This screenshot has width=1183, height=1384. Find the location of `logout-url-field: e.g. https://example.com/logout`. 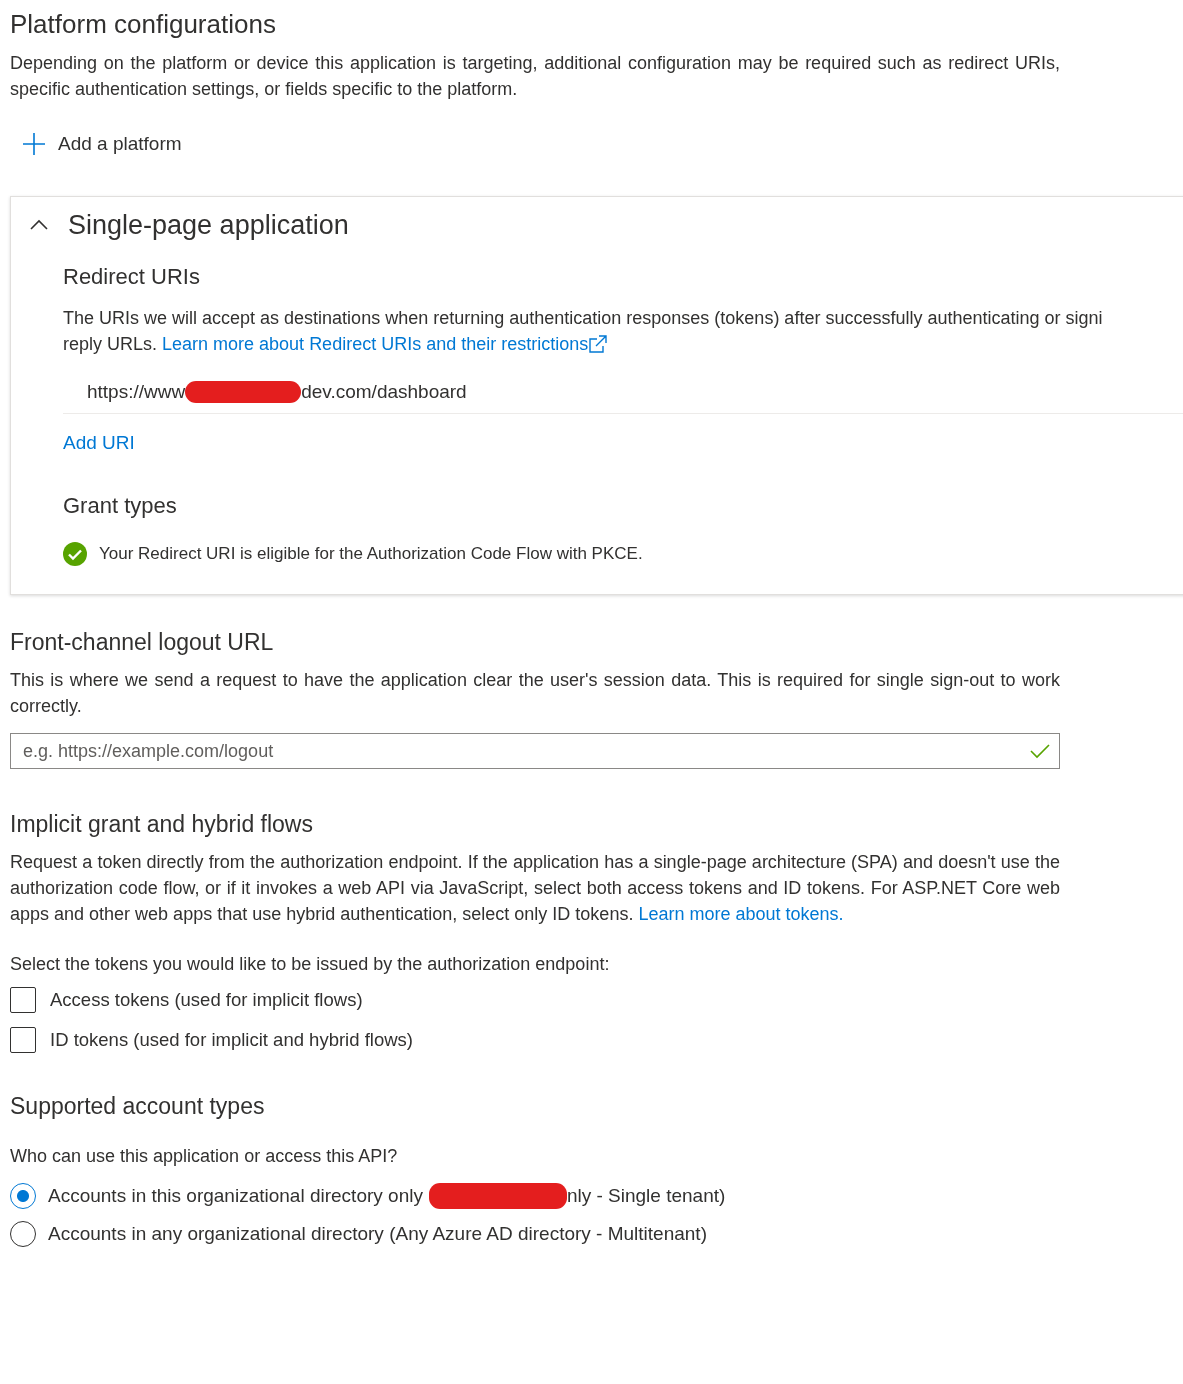

logout-url-field: e.g. https://example.com/logout is located at coordinates (535, 751).